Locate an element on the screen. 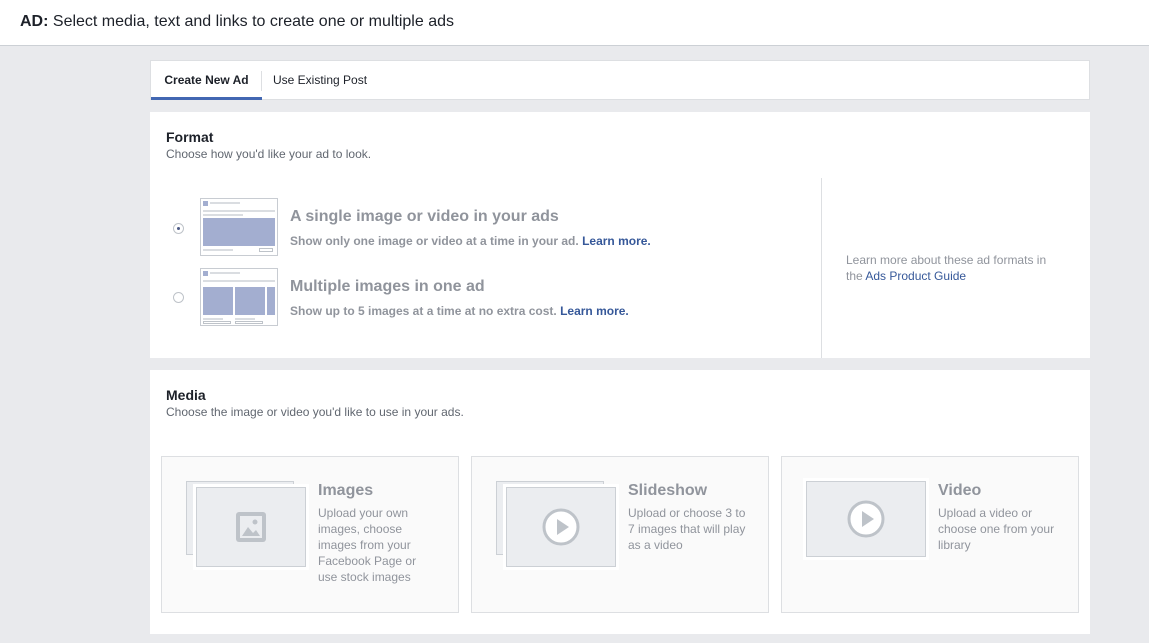  ads-product-guide-link: Ads Product Guide is located at coordinates (915, 276).